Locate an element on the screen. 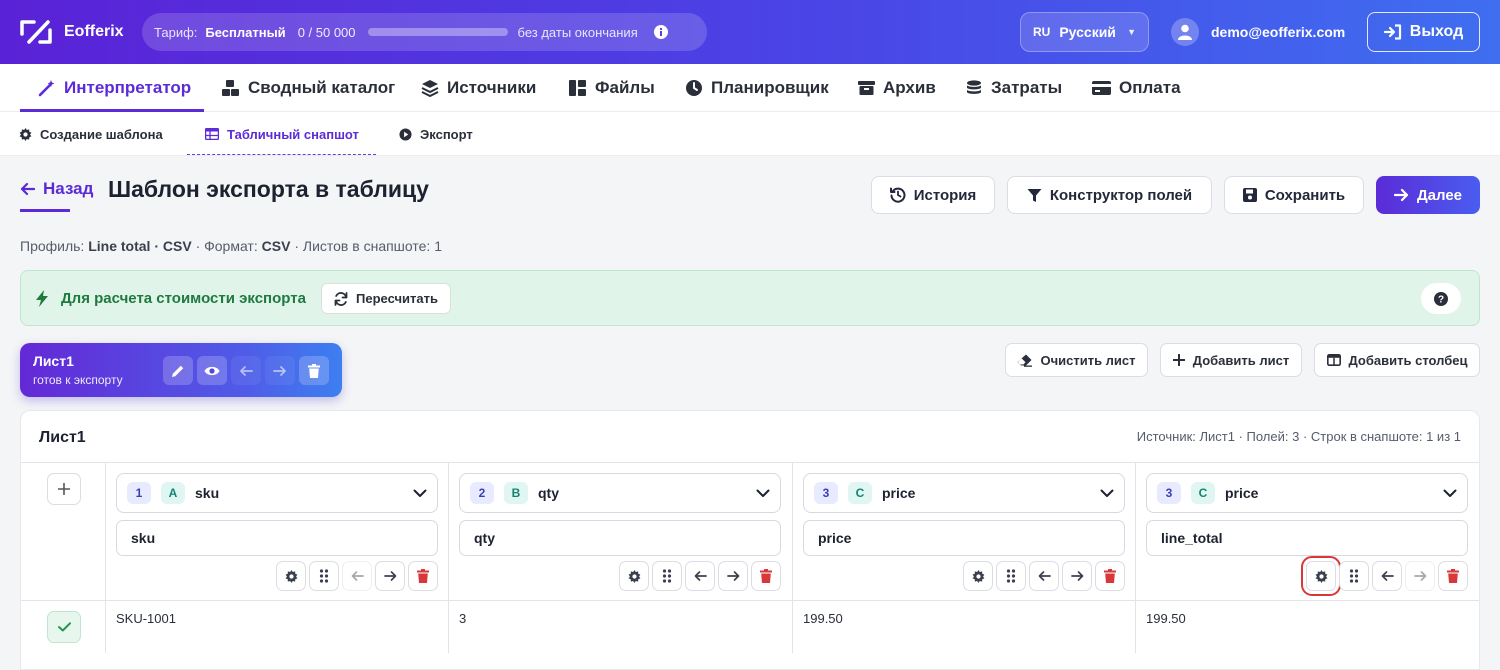 This screenshot has height=670, width=1500. magic-wand-icon is located at coordinates (47, 88).